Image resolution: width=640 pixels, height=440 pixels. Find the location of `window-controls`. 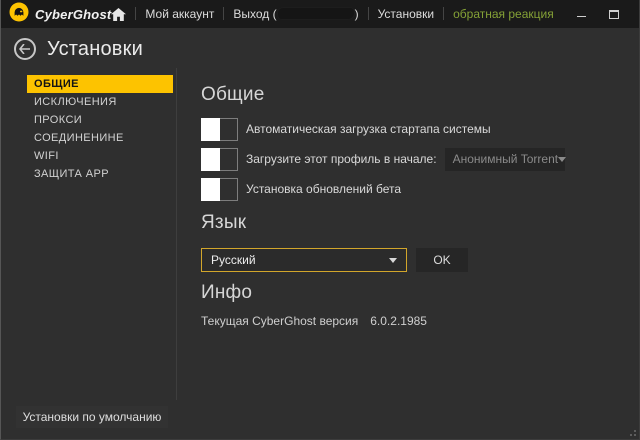

window-controls is located at coordinates (607, 14).